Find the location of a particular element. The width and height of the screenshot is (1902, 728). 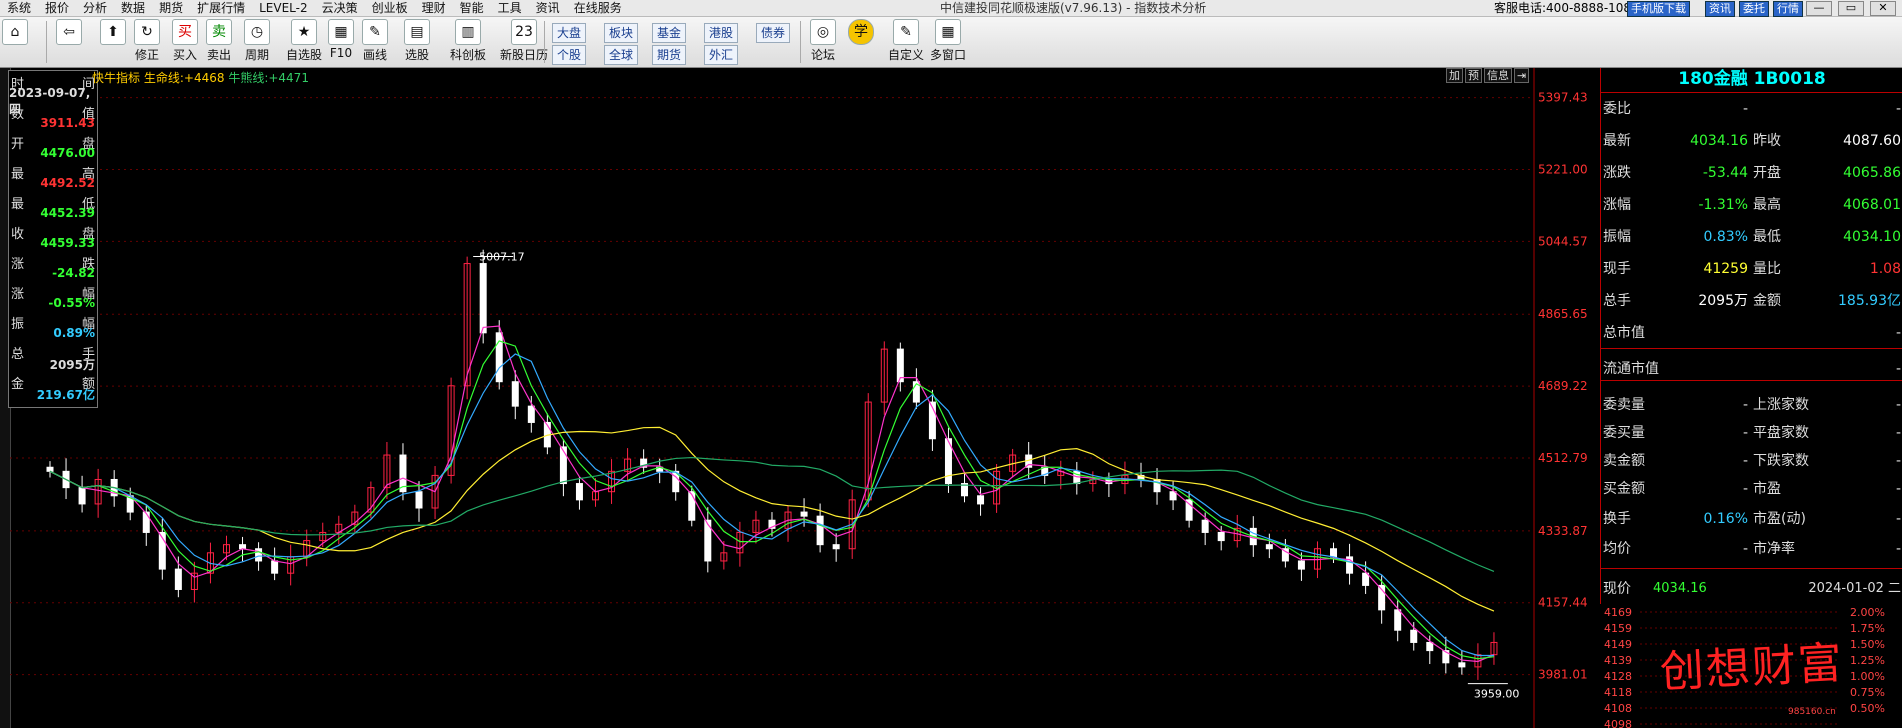

home-button: ⌂ is located at coordinates (15, 32).